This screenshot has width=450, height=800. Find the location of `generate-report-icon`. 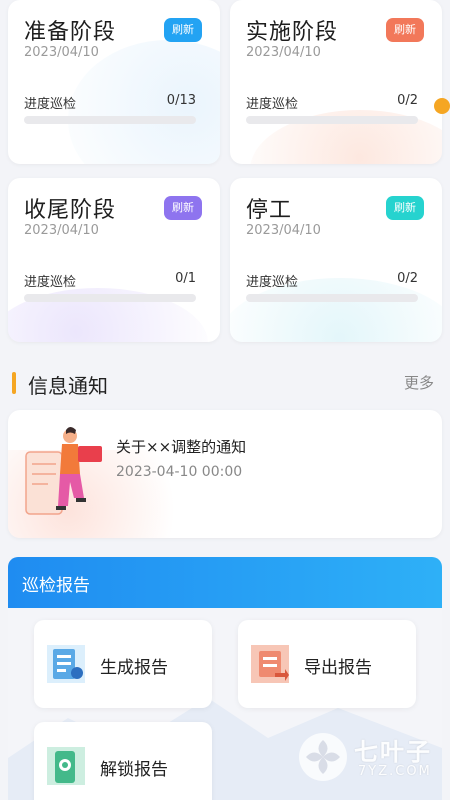

generate-report-icon is located at coordinates (66, 664).